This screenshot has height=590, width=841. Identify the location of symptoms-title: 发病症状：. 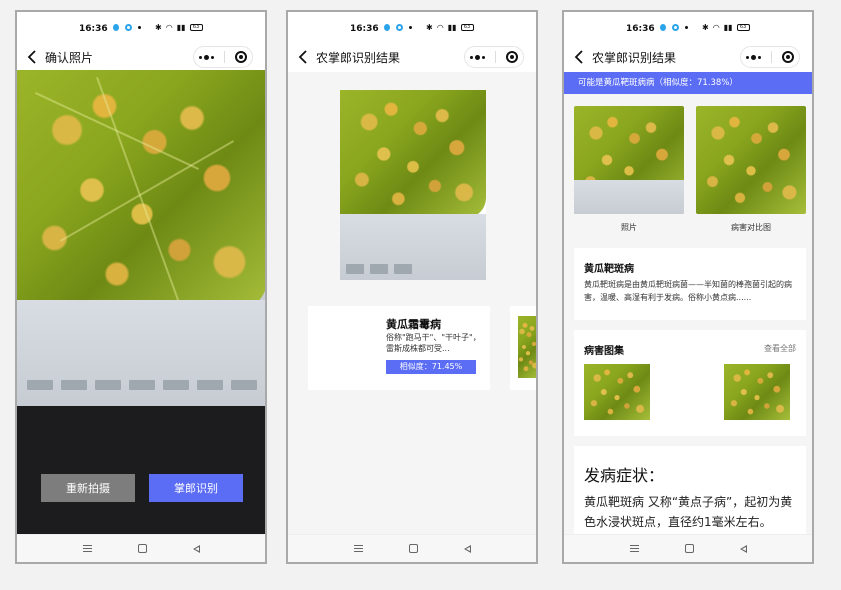
(624, 475).